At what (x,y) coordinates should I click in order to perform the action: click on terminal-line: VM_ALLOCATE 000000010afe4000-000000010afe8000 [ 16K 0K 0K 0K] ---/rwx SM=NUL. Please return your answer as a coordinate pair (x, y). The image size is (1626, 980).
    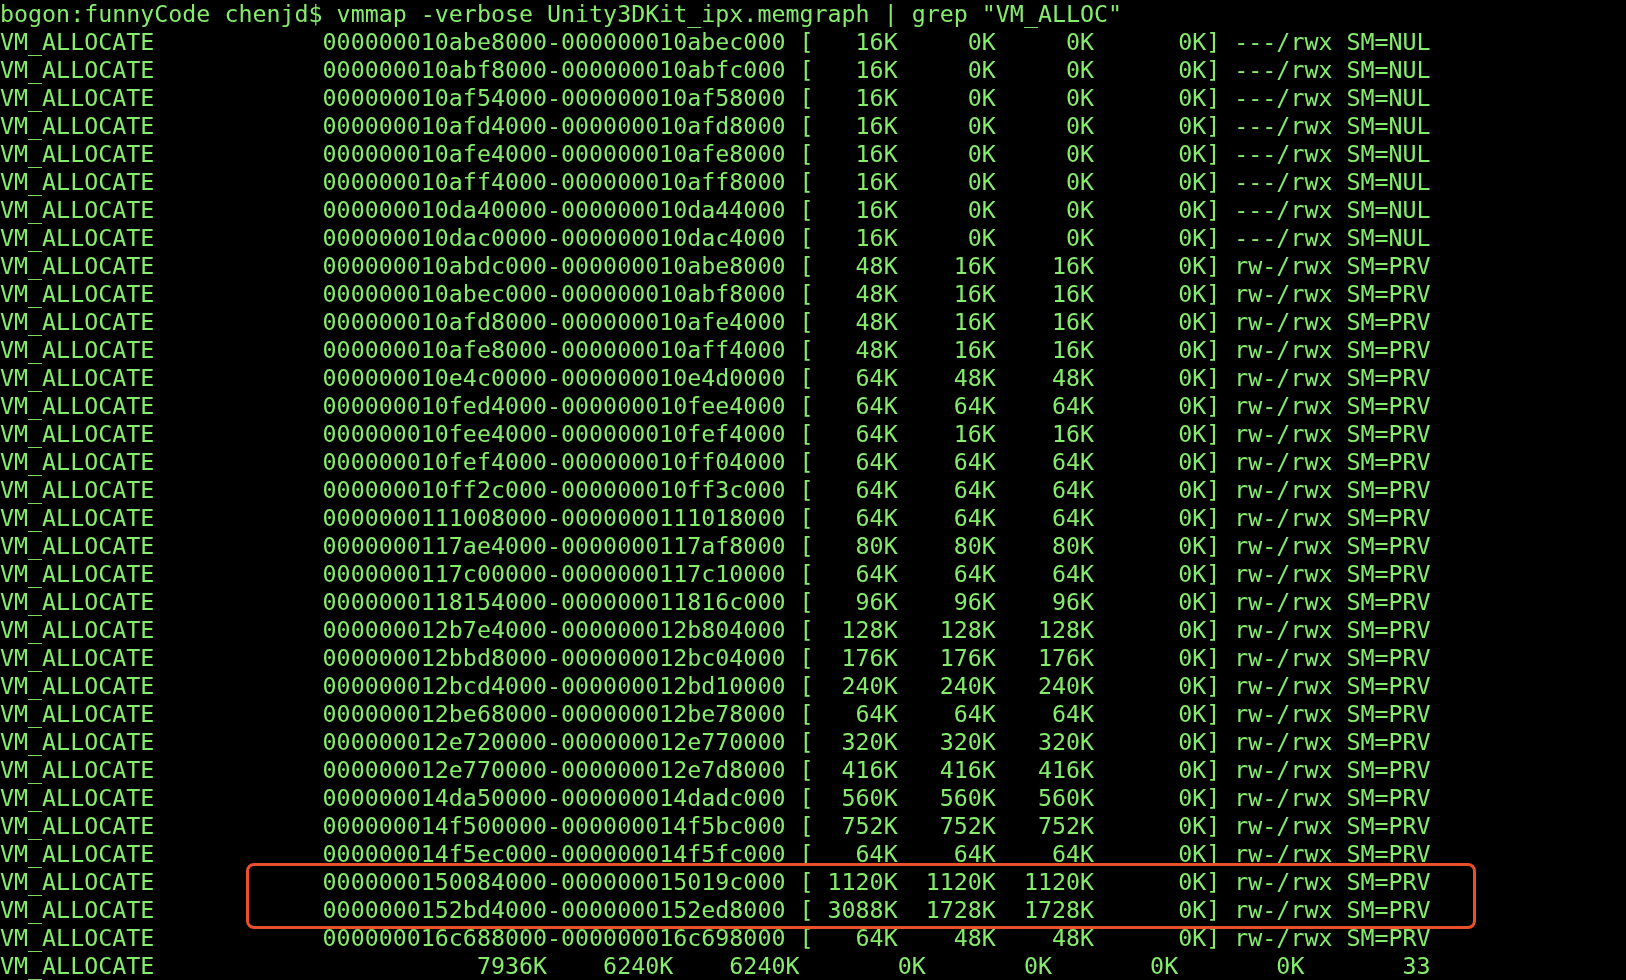
    Looking at the image, I should click on (715, 154).